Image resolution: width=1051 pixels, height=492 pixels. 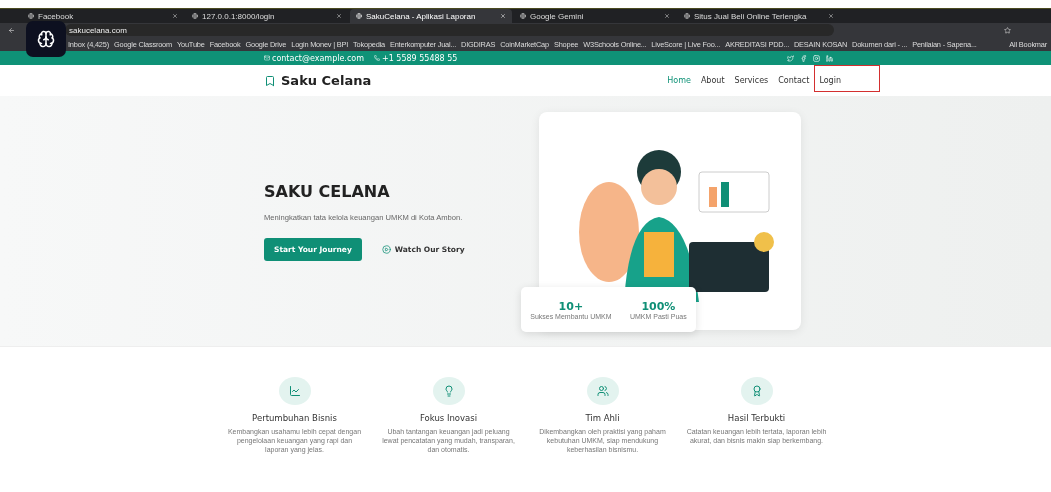 I want to click on bulb-icon, so click(x=448, y=391).